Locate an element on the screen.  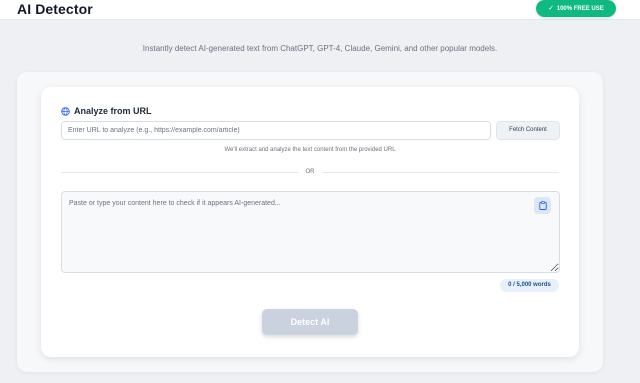
app-title: AI Detector is located at coordinates (55, 9).